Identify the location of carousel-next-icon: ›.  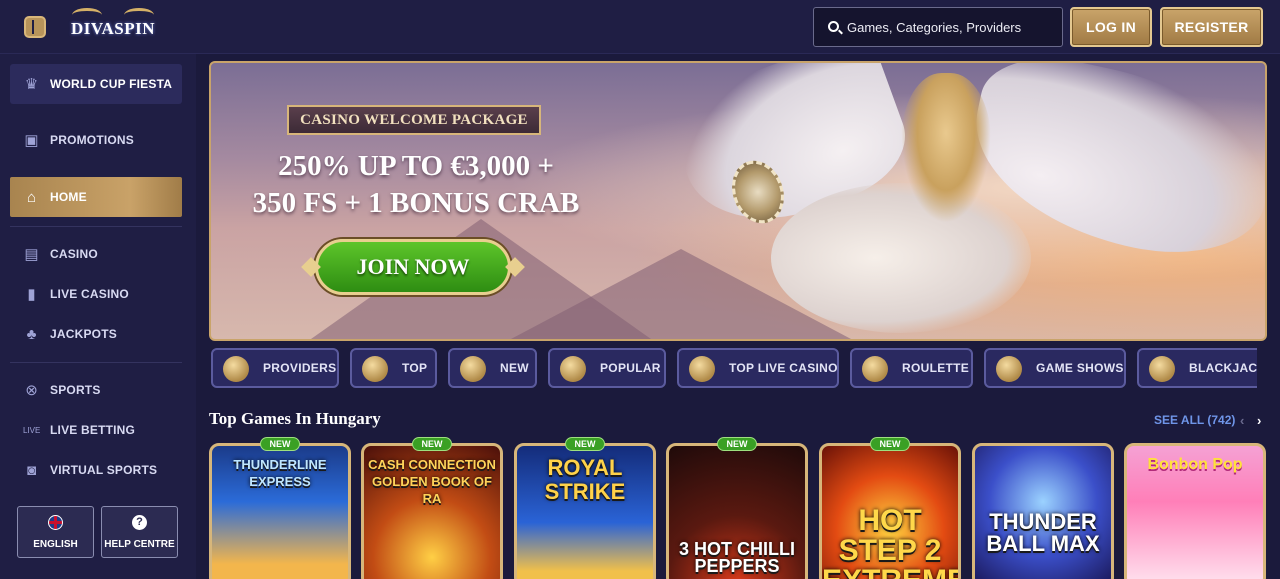
(1259, 420).